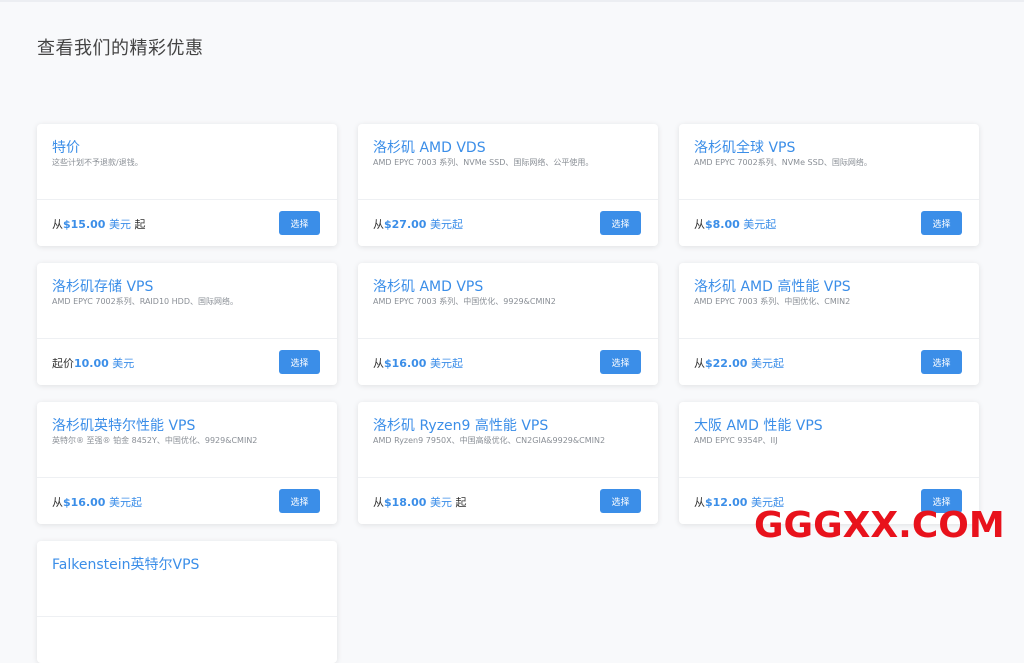  What do you see at coordinates (187, 579) in the screenshot?
I see `card-header: Falkenstein英特尔VPS` at bounding box center [187, 579].